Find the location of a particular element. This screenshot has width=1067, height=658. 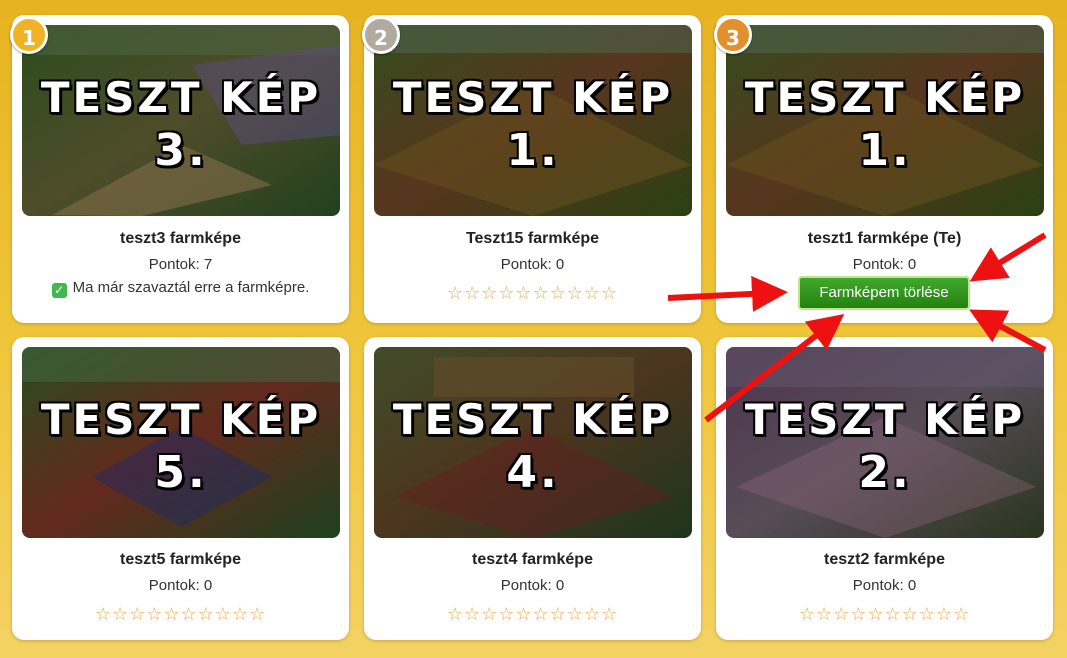

farm-name: teszt3 farmképe is located at coordinates (180, 238).